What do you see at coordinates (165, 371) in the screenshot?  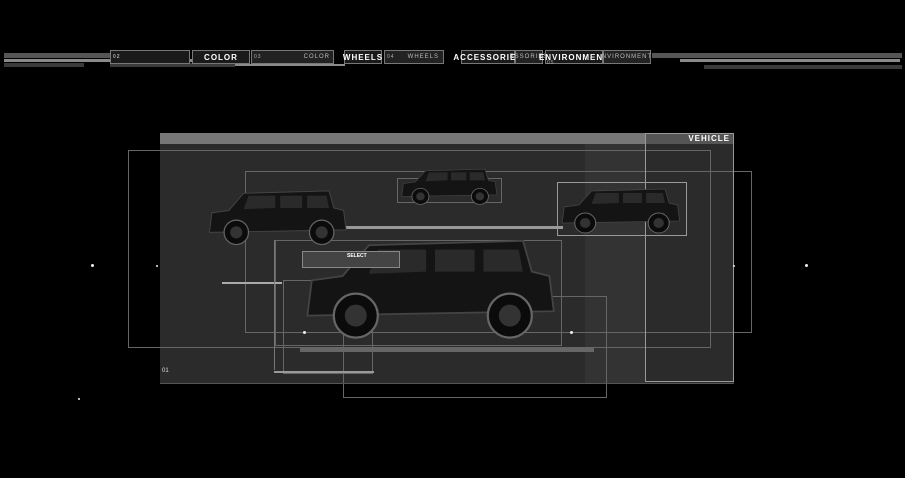 I see `stage-index: 01` at bounding box center [165, 371].